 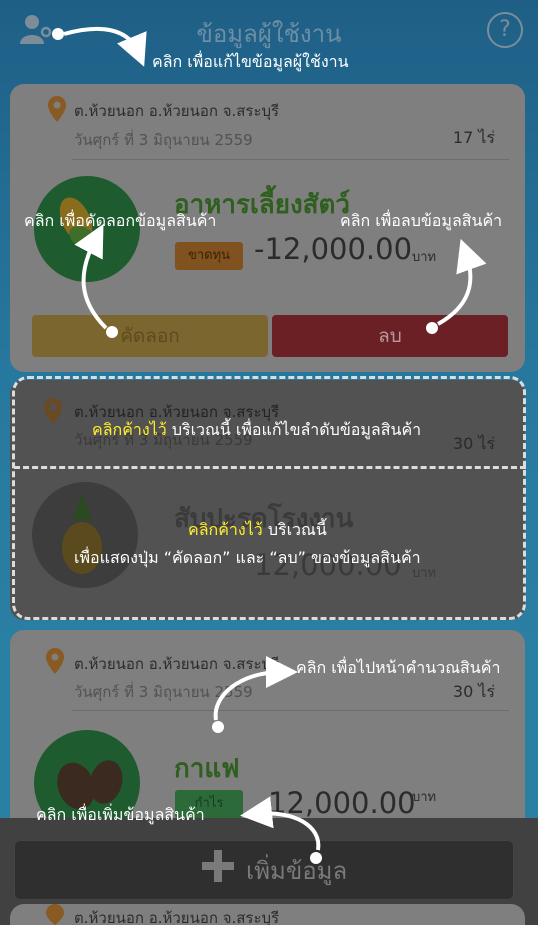 What do you see at coordinates (120, 814) in the screenshot?
I see `hint-add-item: คลิก เพื่อเพิ่มข้อมูลสินค้า` at bounding box center [120, 814].